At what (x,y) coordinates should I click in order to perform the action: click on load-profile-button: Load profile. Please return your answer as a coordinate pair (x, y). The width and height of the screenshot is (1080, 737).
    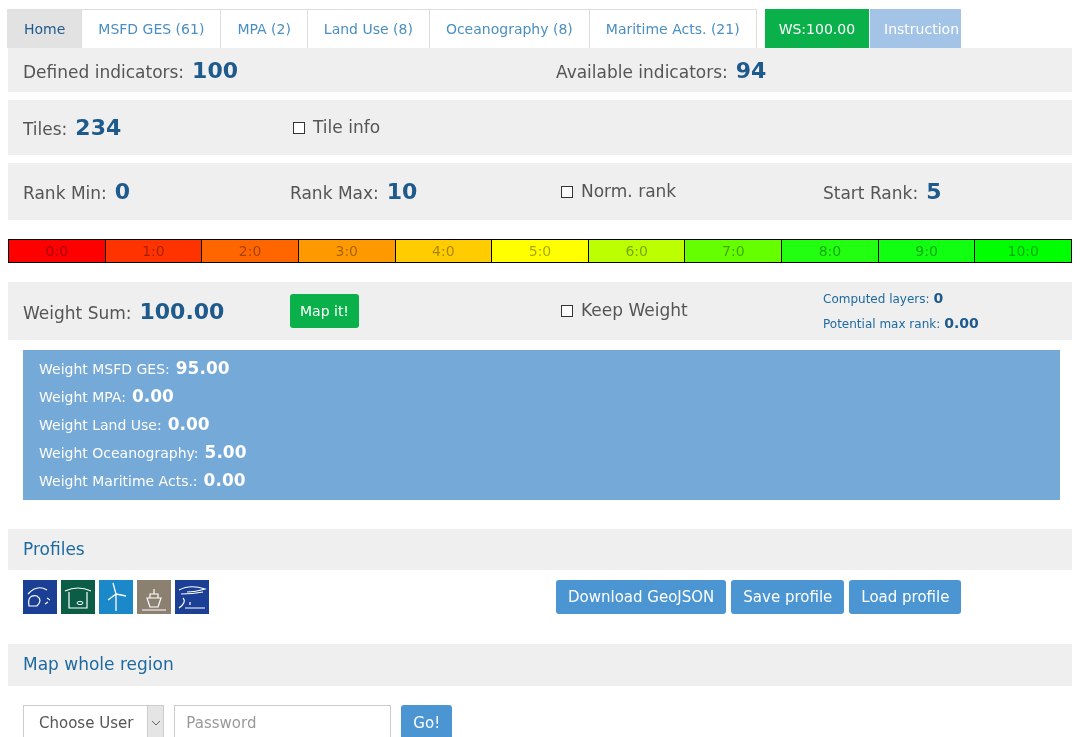
    Looking at the image, I should click on (905, 597).